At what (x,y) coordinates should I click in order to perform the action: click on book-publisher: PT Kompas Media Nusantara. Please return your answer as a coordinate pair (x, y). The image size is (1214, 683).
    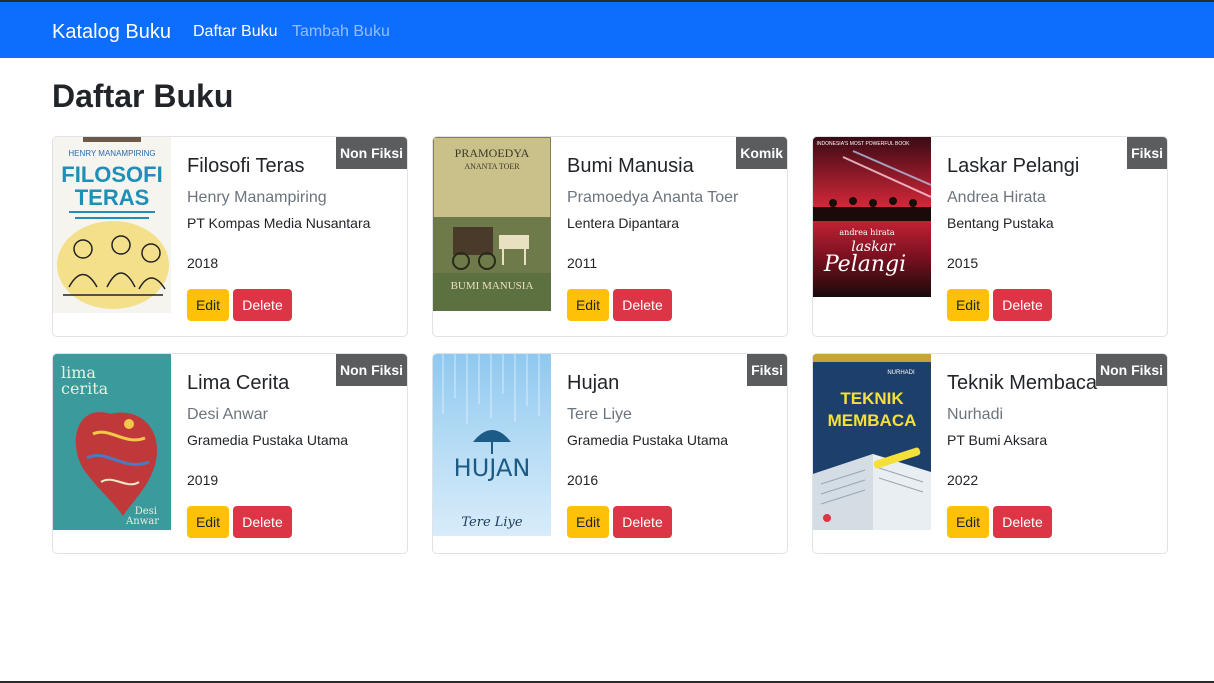
    Looking at the image, I should click on (279, 223).